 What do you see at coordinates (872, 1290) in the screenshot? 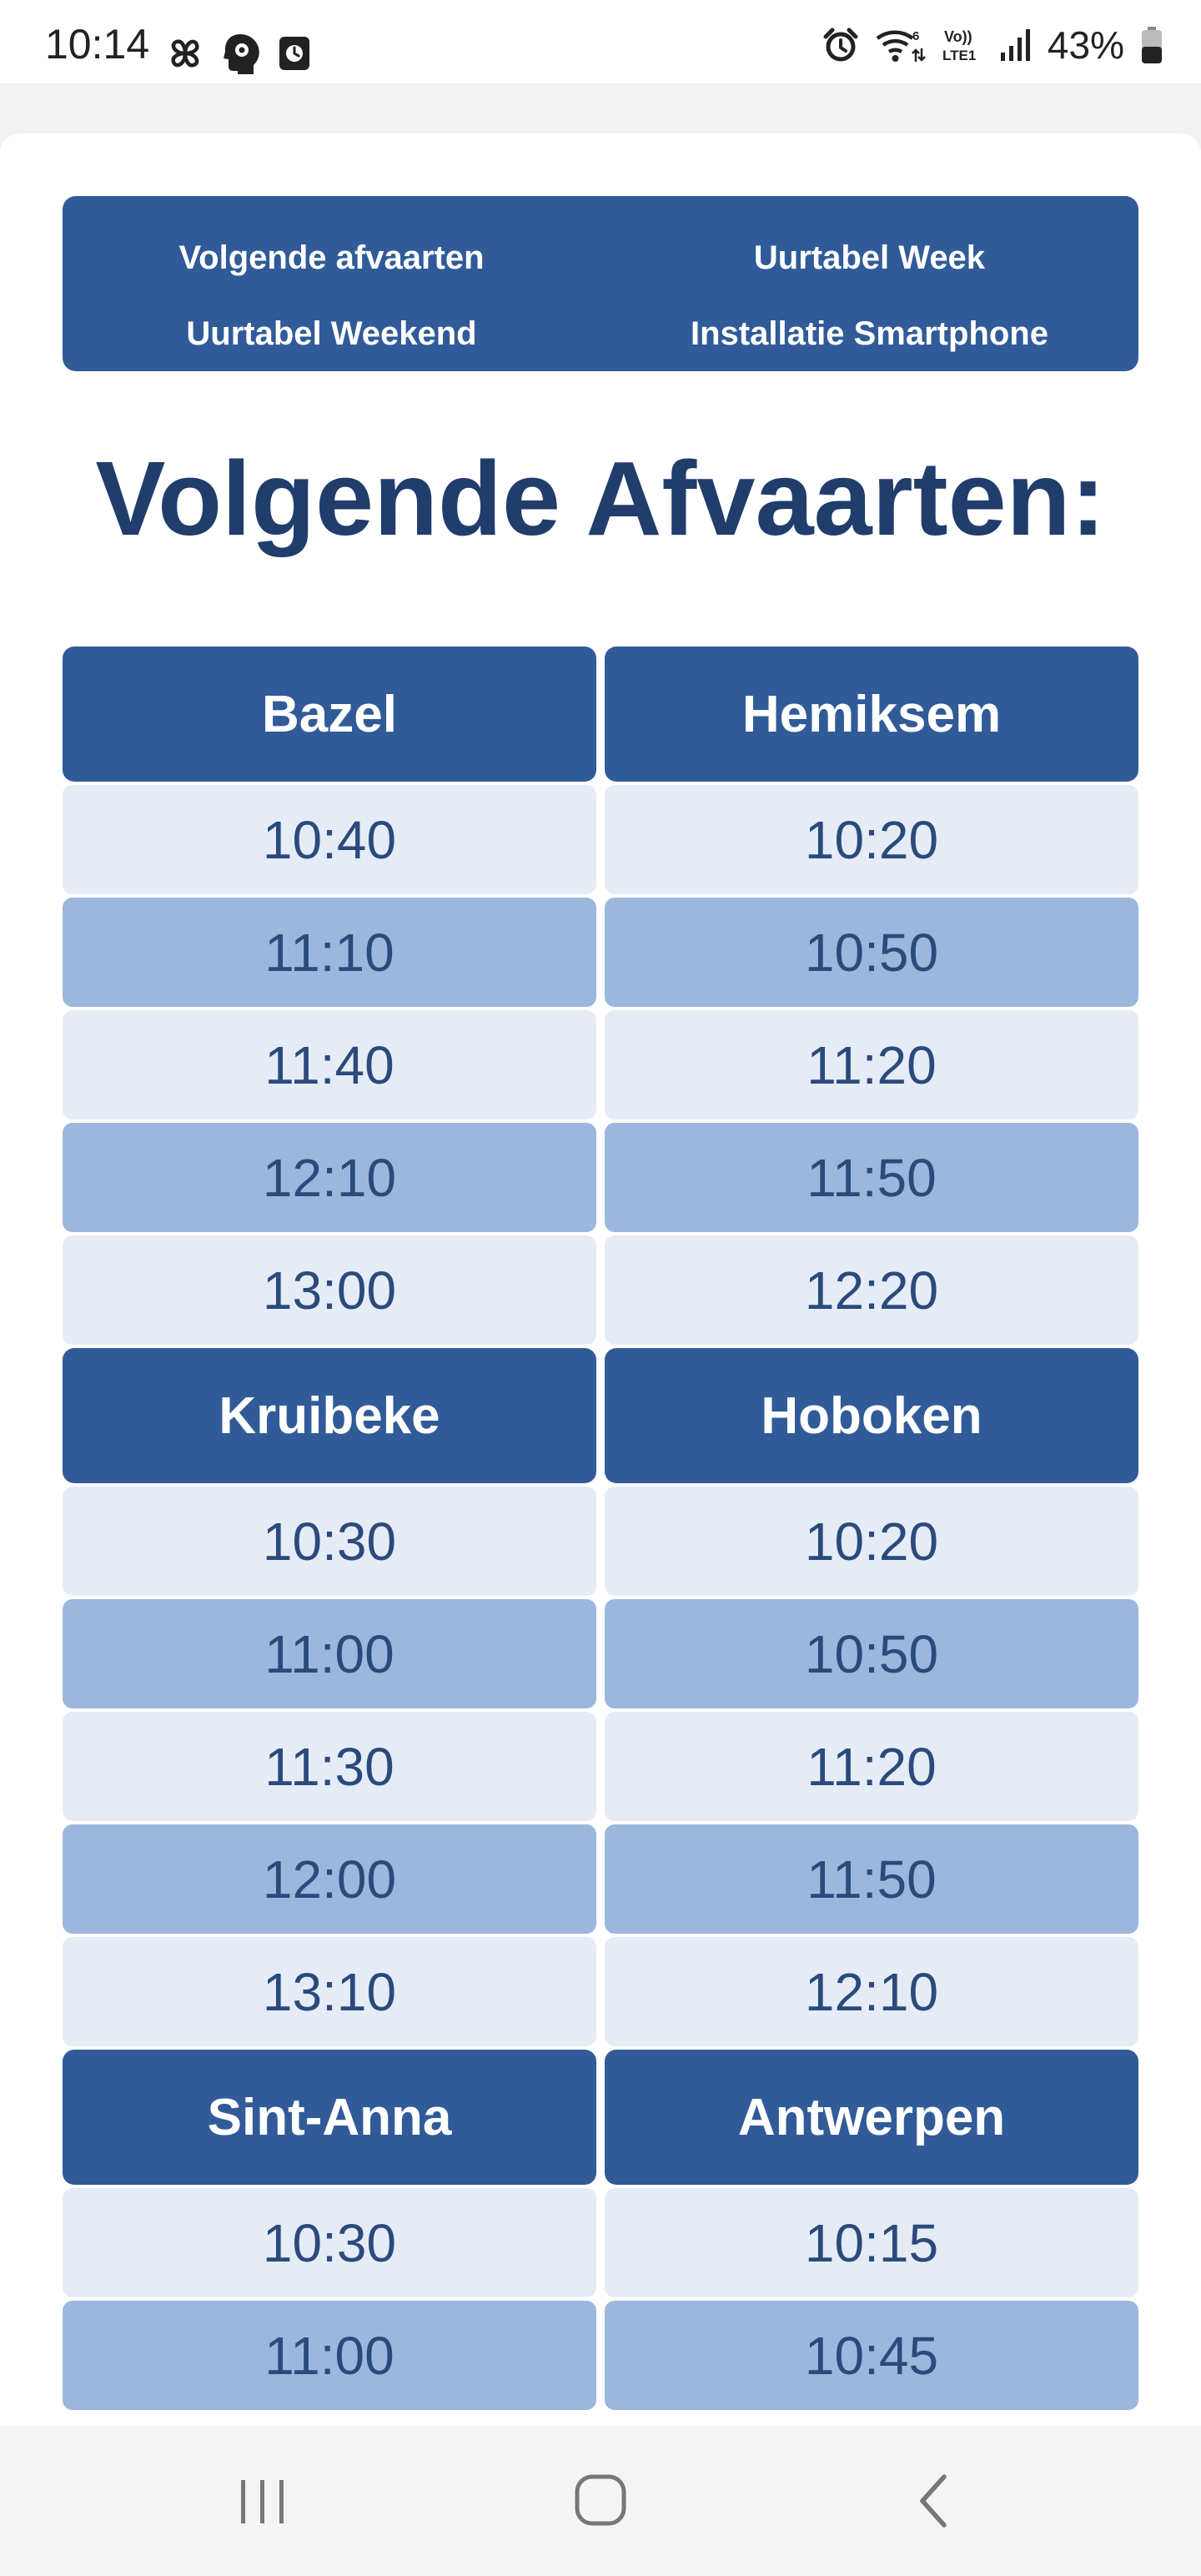
I see `departure-time: 12:20` at bounding box center [872, 1290].